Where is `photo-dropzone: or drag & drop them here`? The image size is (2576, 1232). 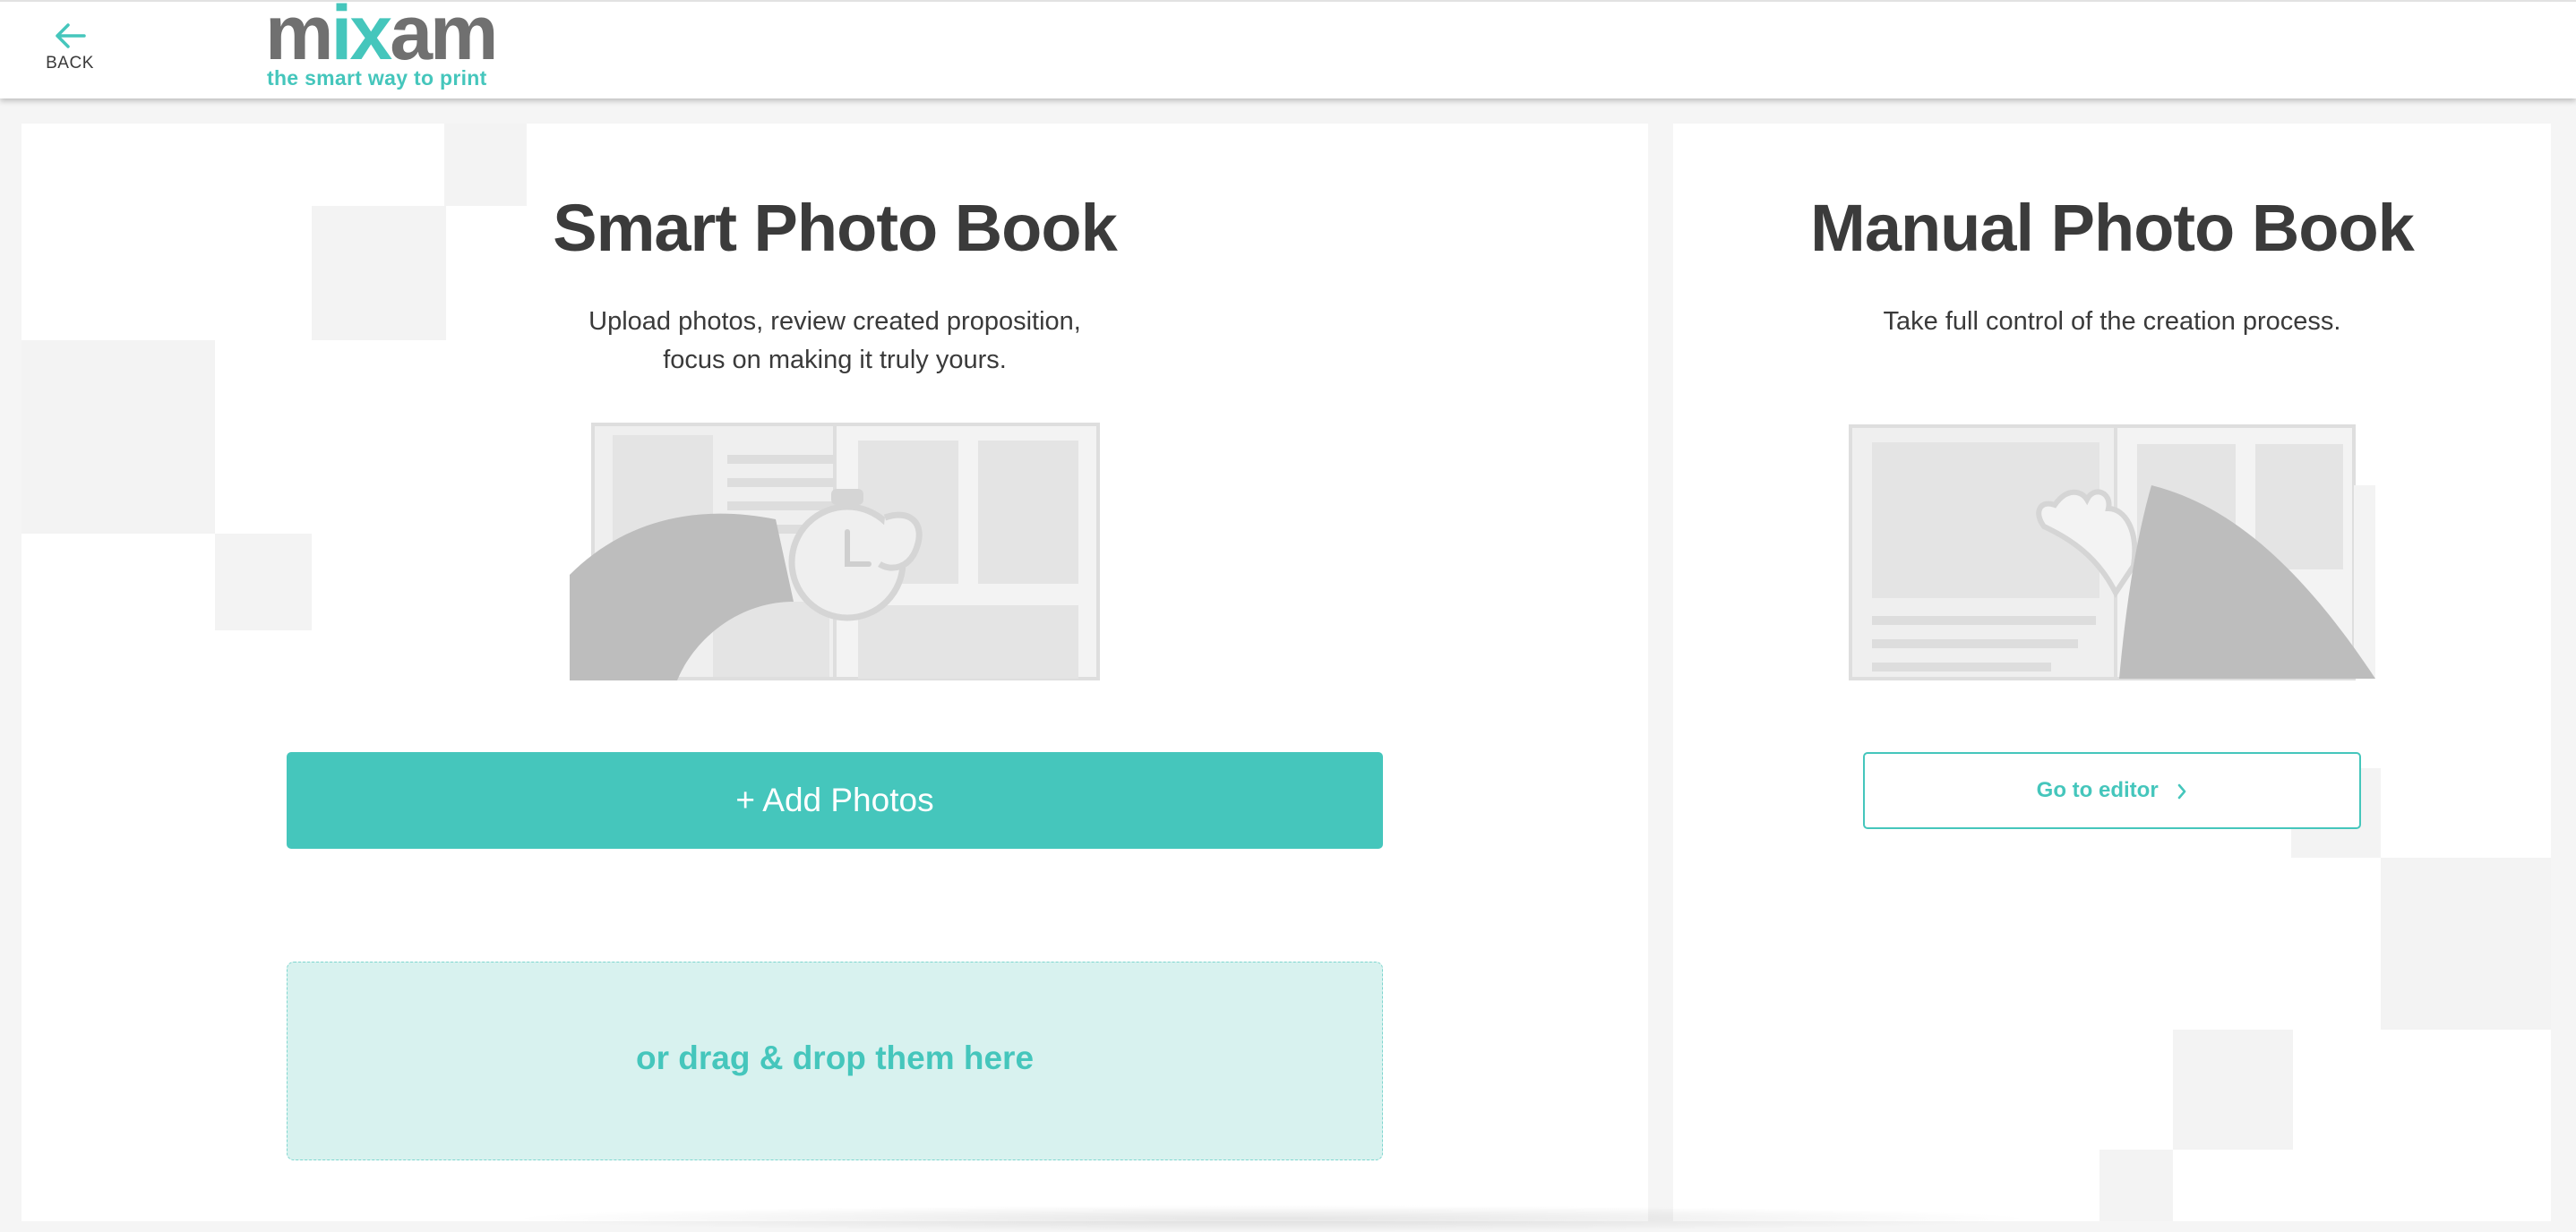 photo-dropzone: or drag & drop them here is located at coordinates (835, 1061).